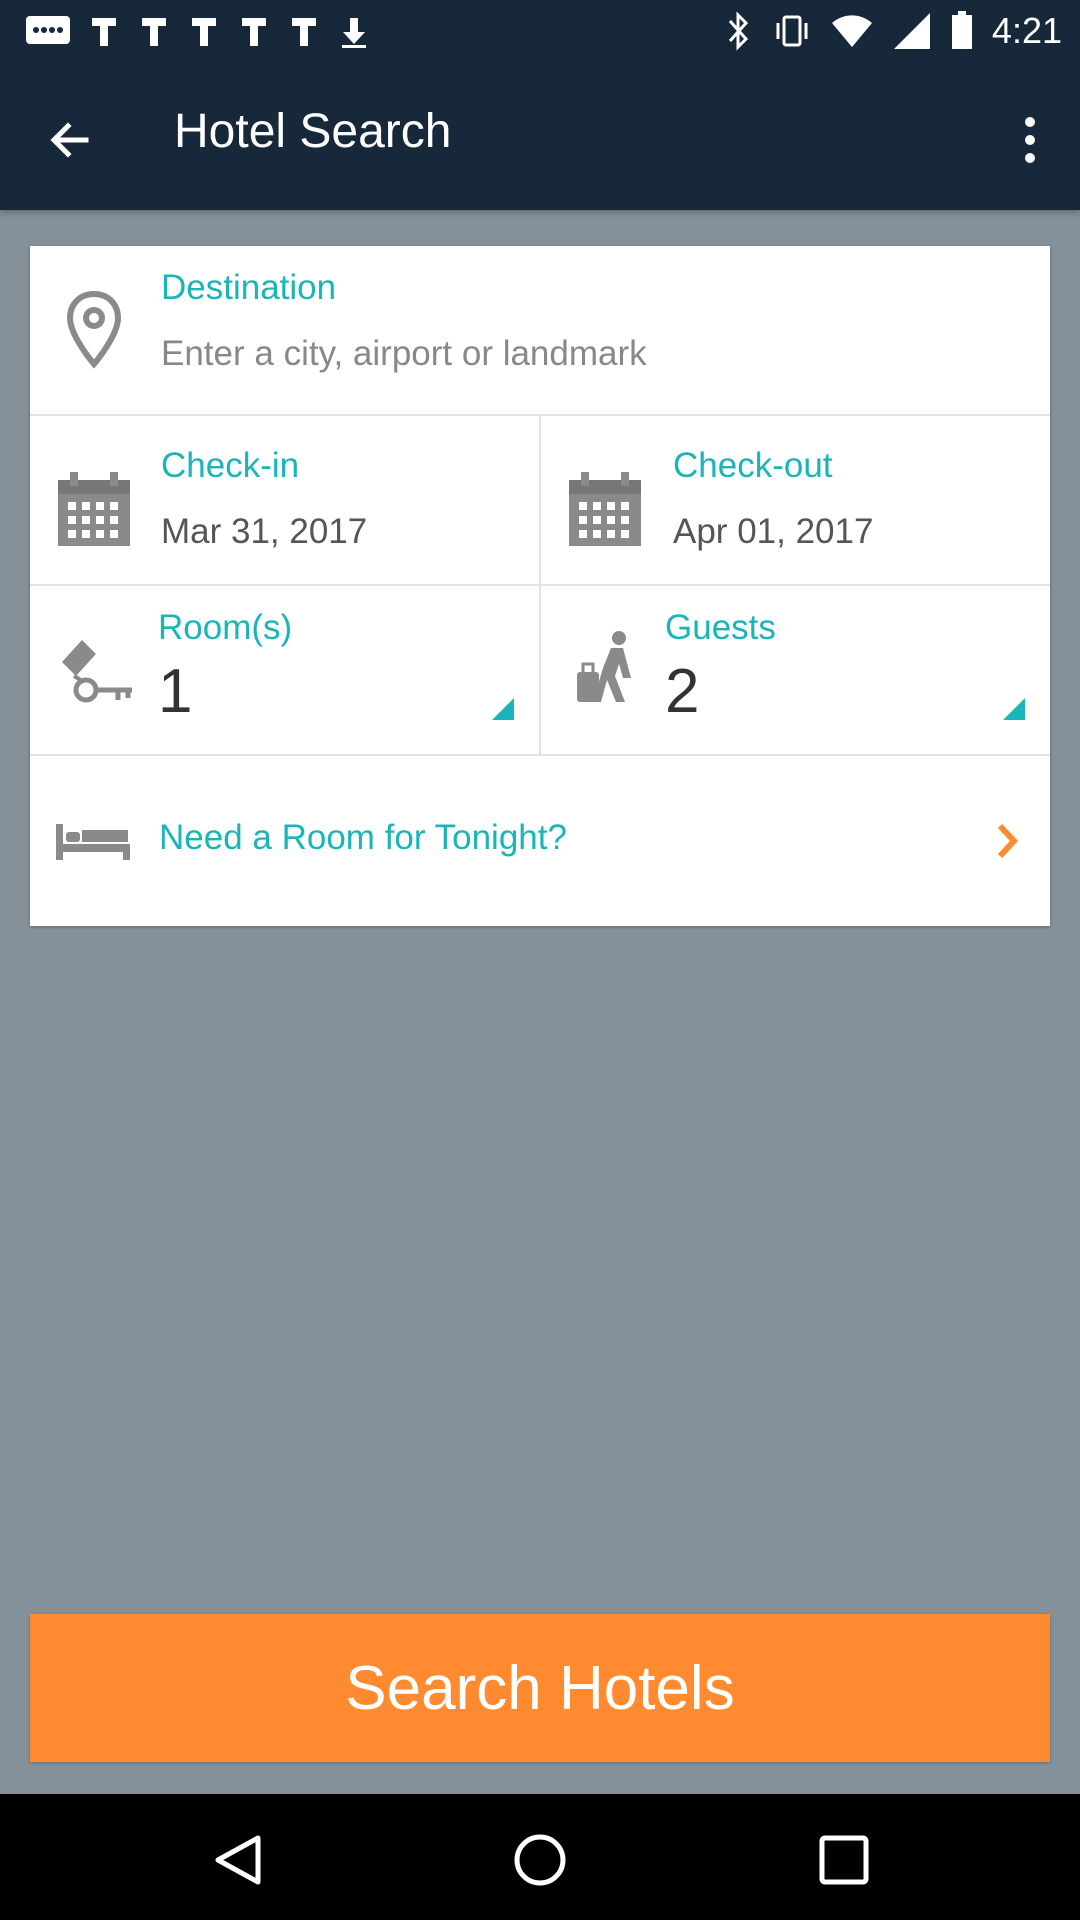 This screenshot has height=1920, width=1080. What do you see at coordinates (97, 671) in the screenshot?
I see `room-key-icon` at bounding box center [97, 671].